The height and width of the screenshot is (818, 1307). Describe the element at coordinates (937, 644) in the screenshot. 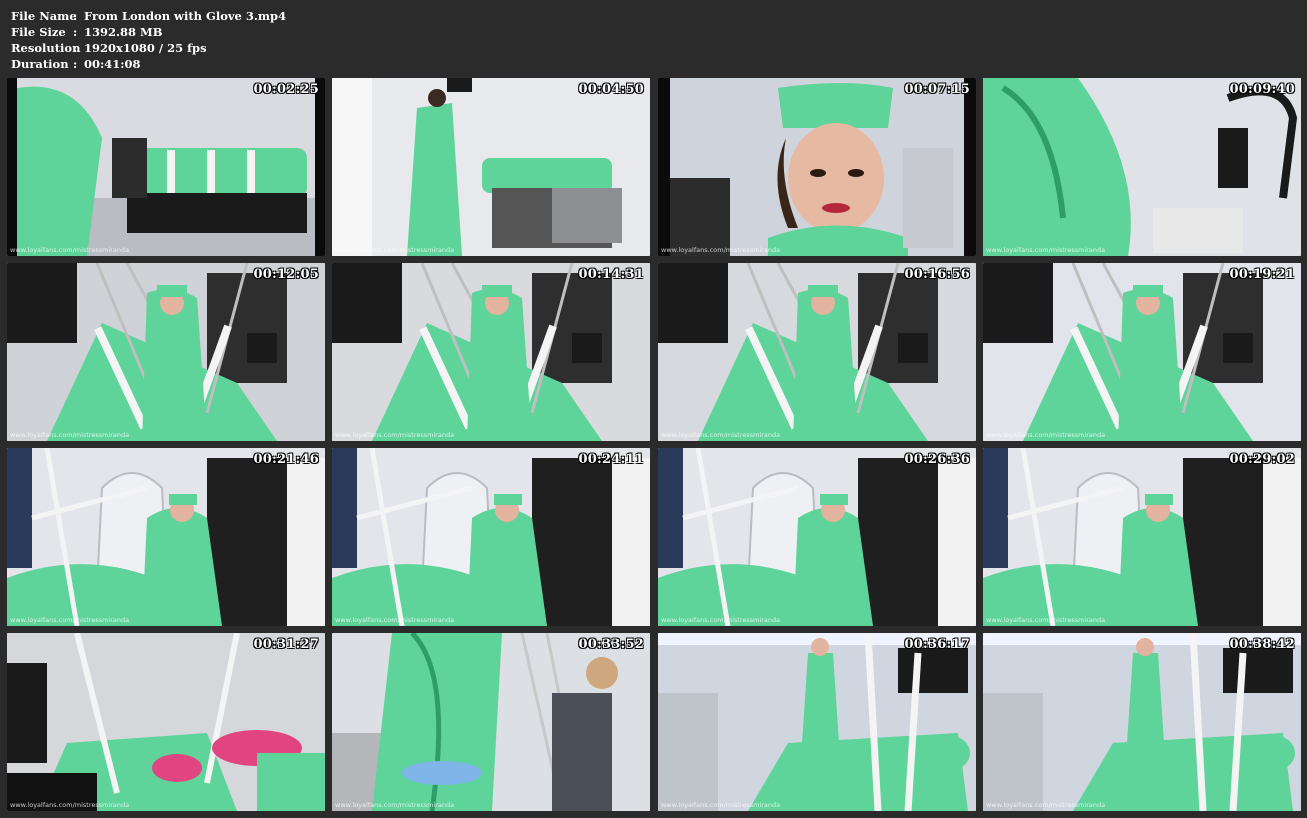

I see `thumbnail-timestamp: 00:36:17` at that location.